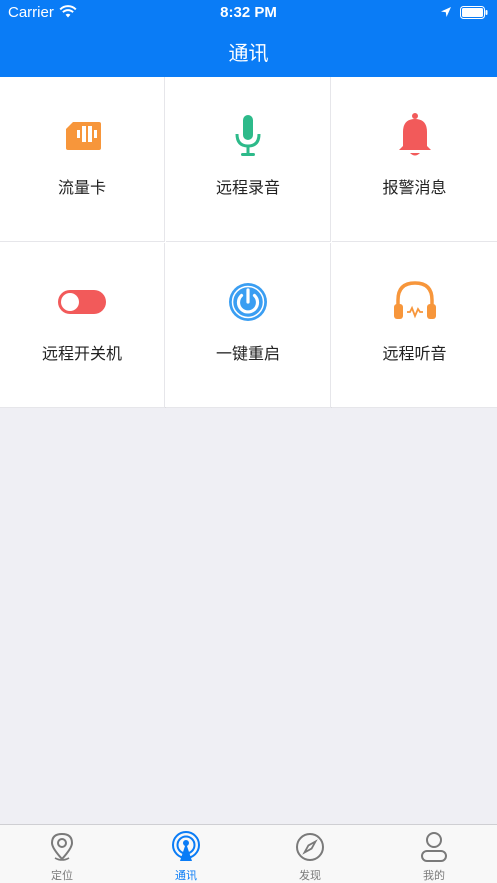 This screenshot has height=883, width=497. I want to click on grid-item-alarm-messages: 报警消息, so click(414, 159).